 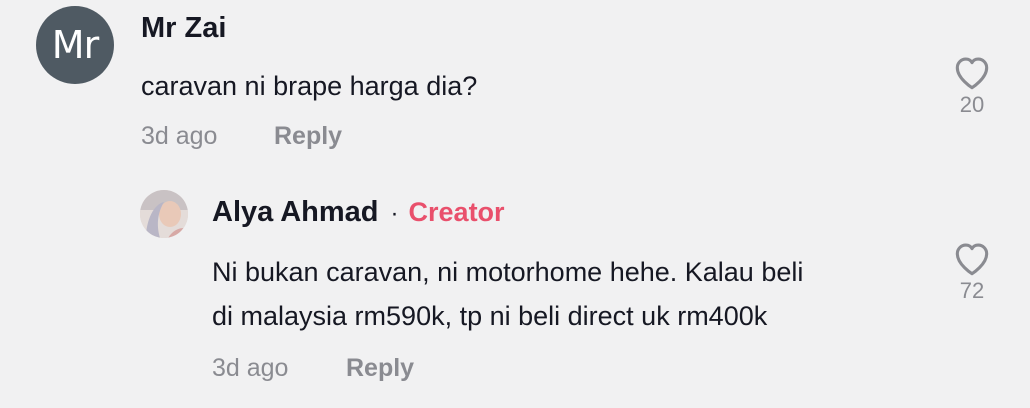 I want to click on avatar: Mr, so click(x=75, y=45).